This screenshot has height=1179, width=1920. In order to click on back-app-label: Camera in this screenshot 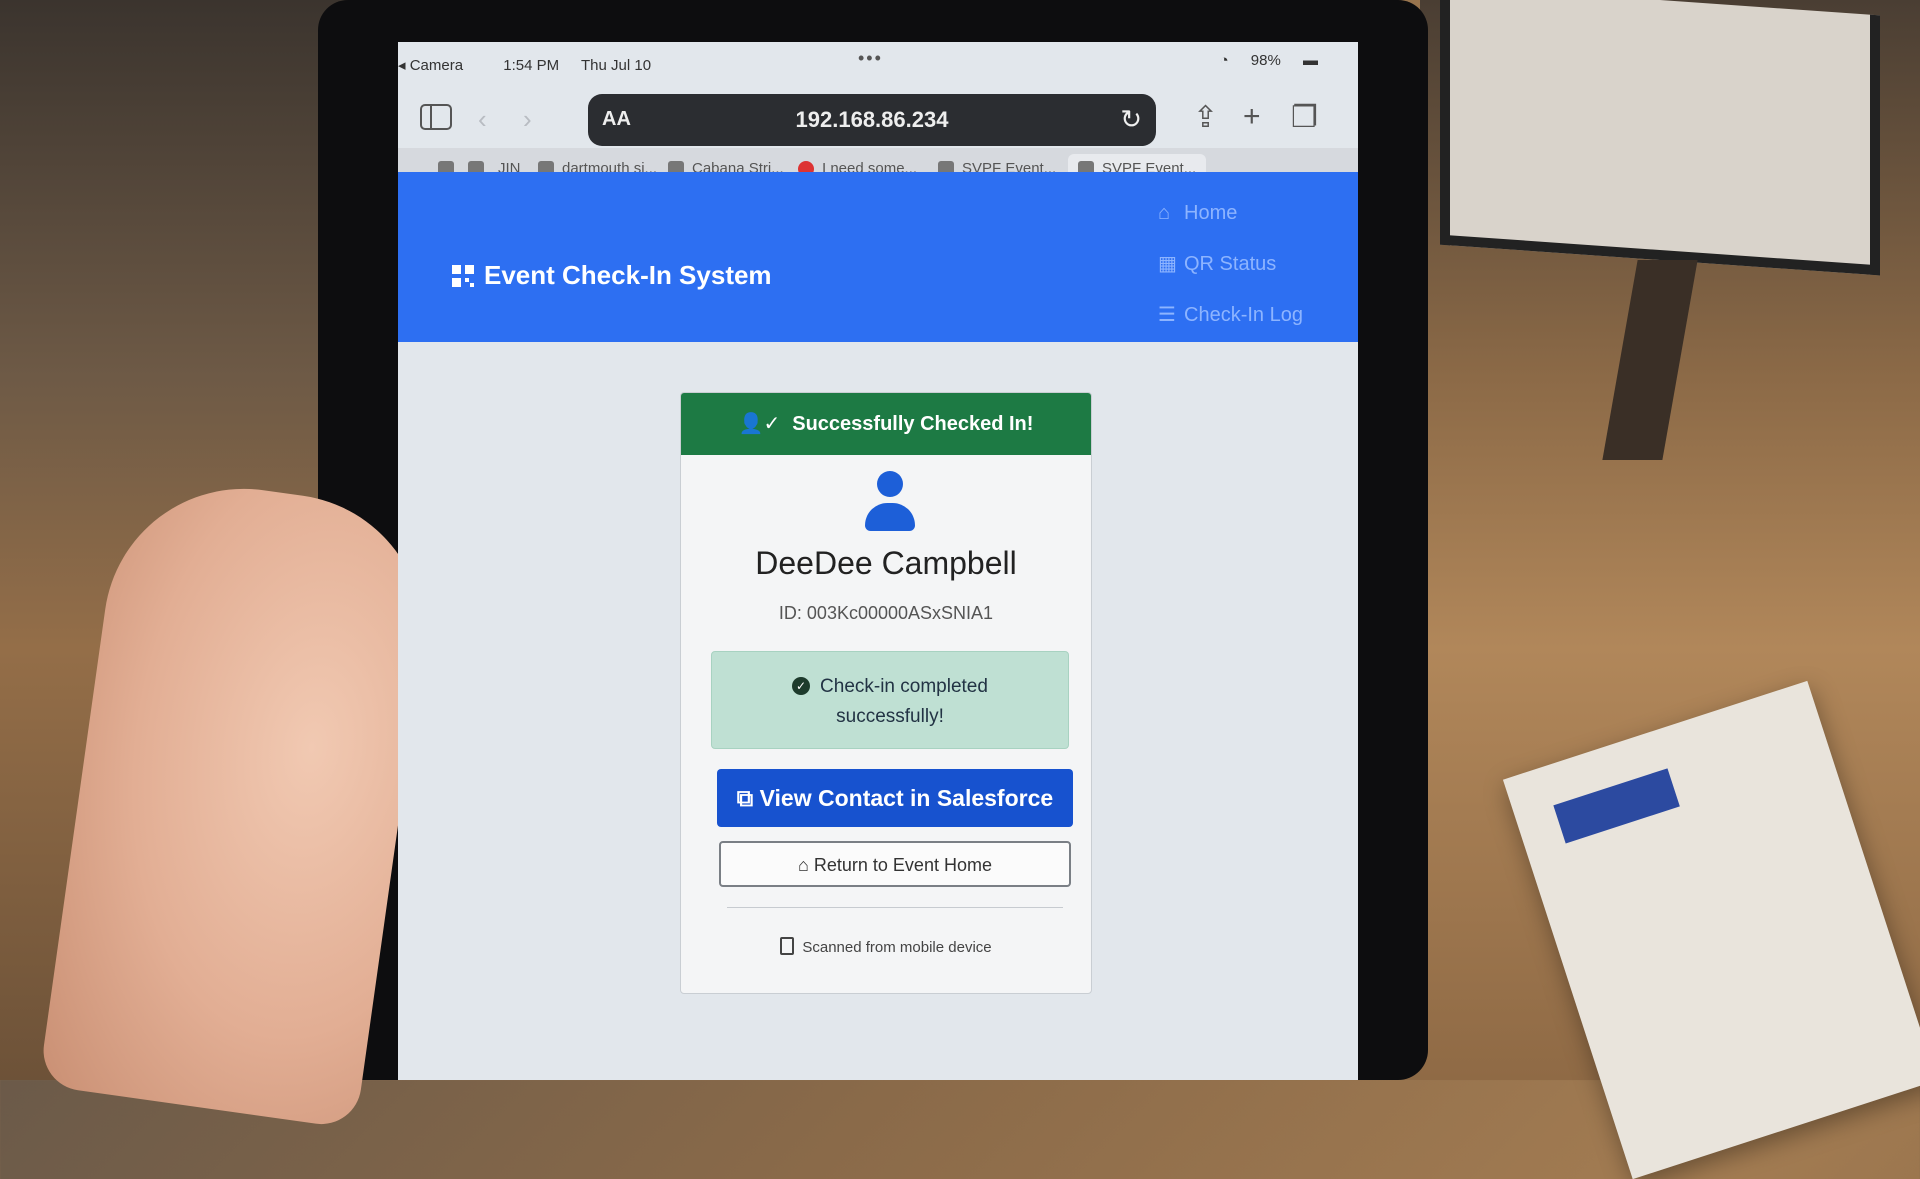, I will do `click(436, 65)`.